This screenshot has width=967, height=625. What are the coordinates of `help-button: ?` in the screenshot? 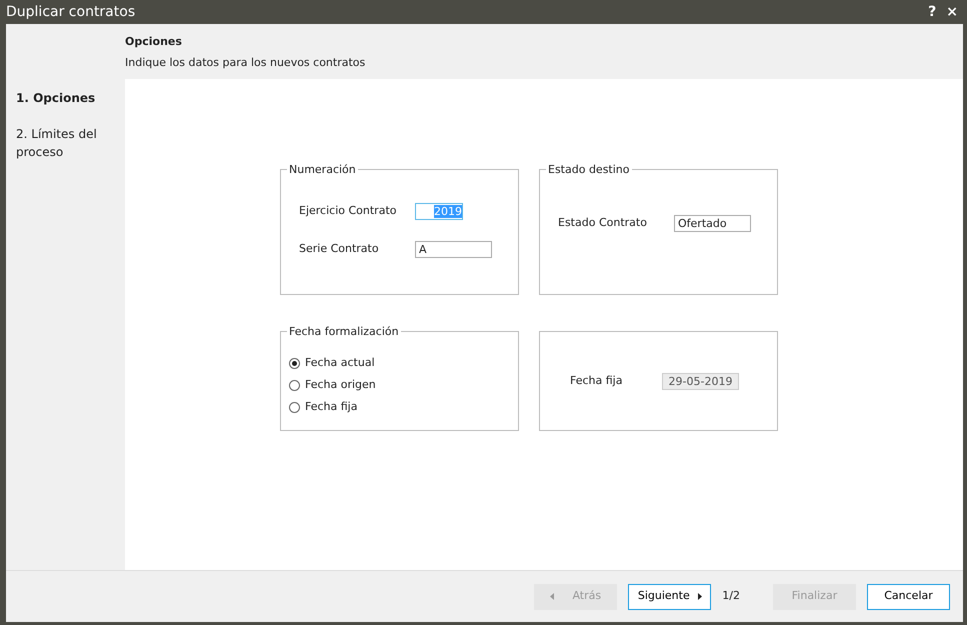 It's located at (932, 12).